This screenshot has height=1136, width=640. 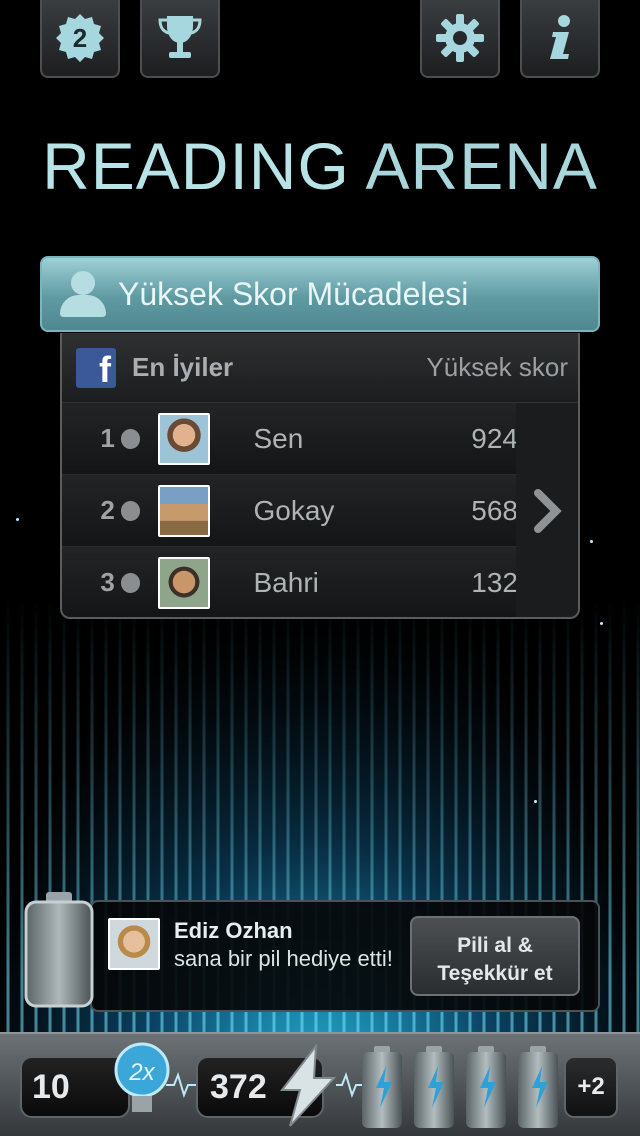 What do you see at coordinates (494, 510) in the screenshot?
I see `player-score: 568` at bounding box center [494, 510].